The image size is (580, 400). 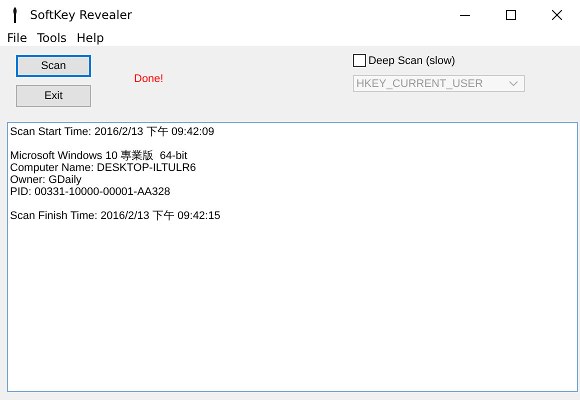 What do you see at coordinates (90, 192) in the screenshot?
I see `output-line: PID: 00331-10000-00001-AA328` at bounding box center [90, 192].